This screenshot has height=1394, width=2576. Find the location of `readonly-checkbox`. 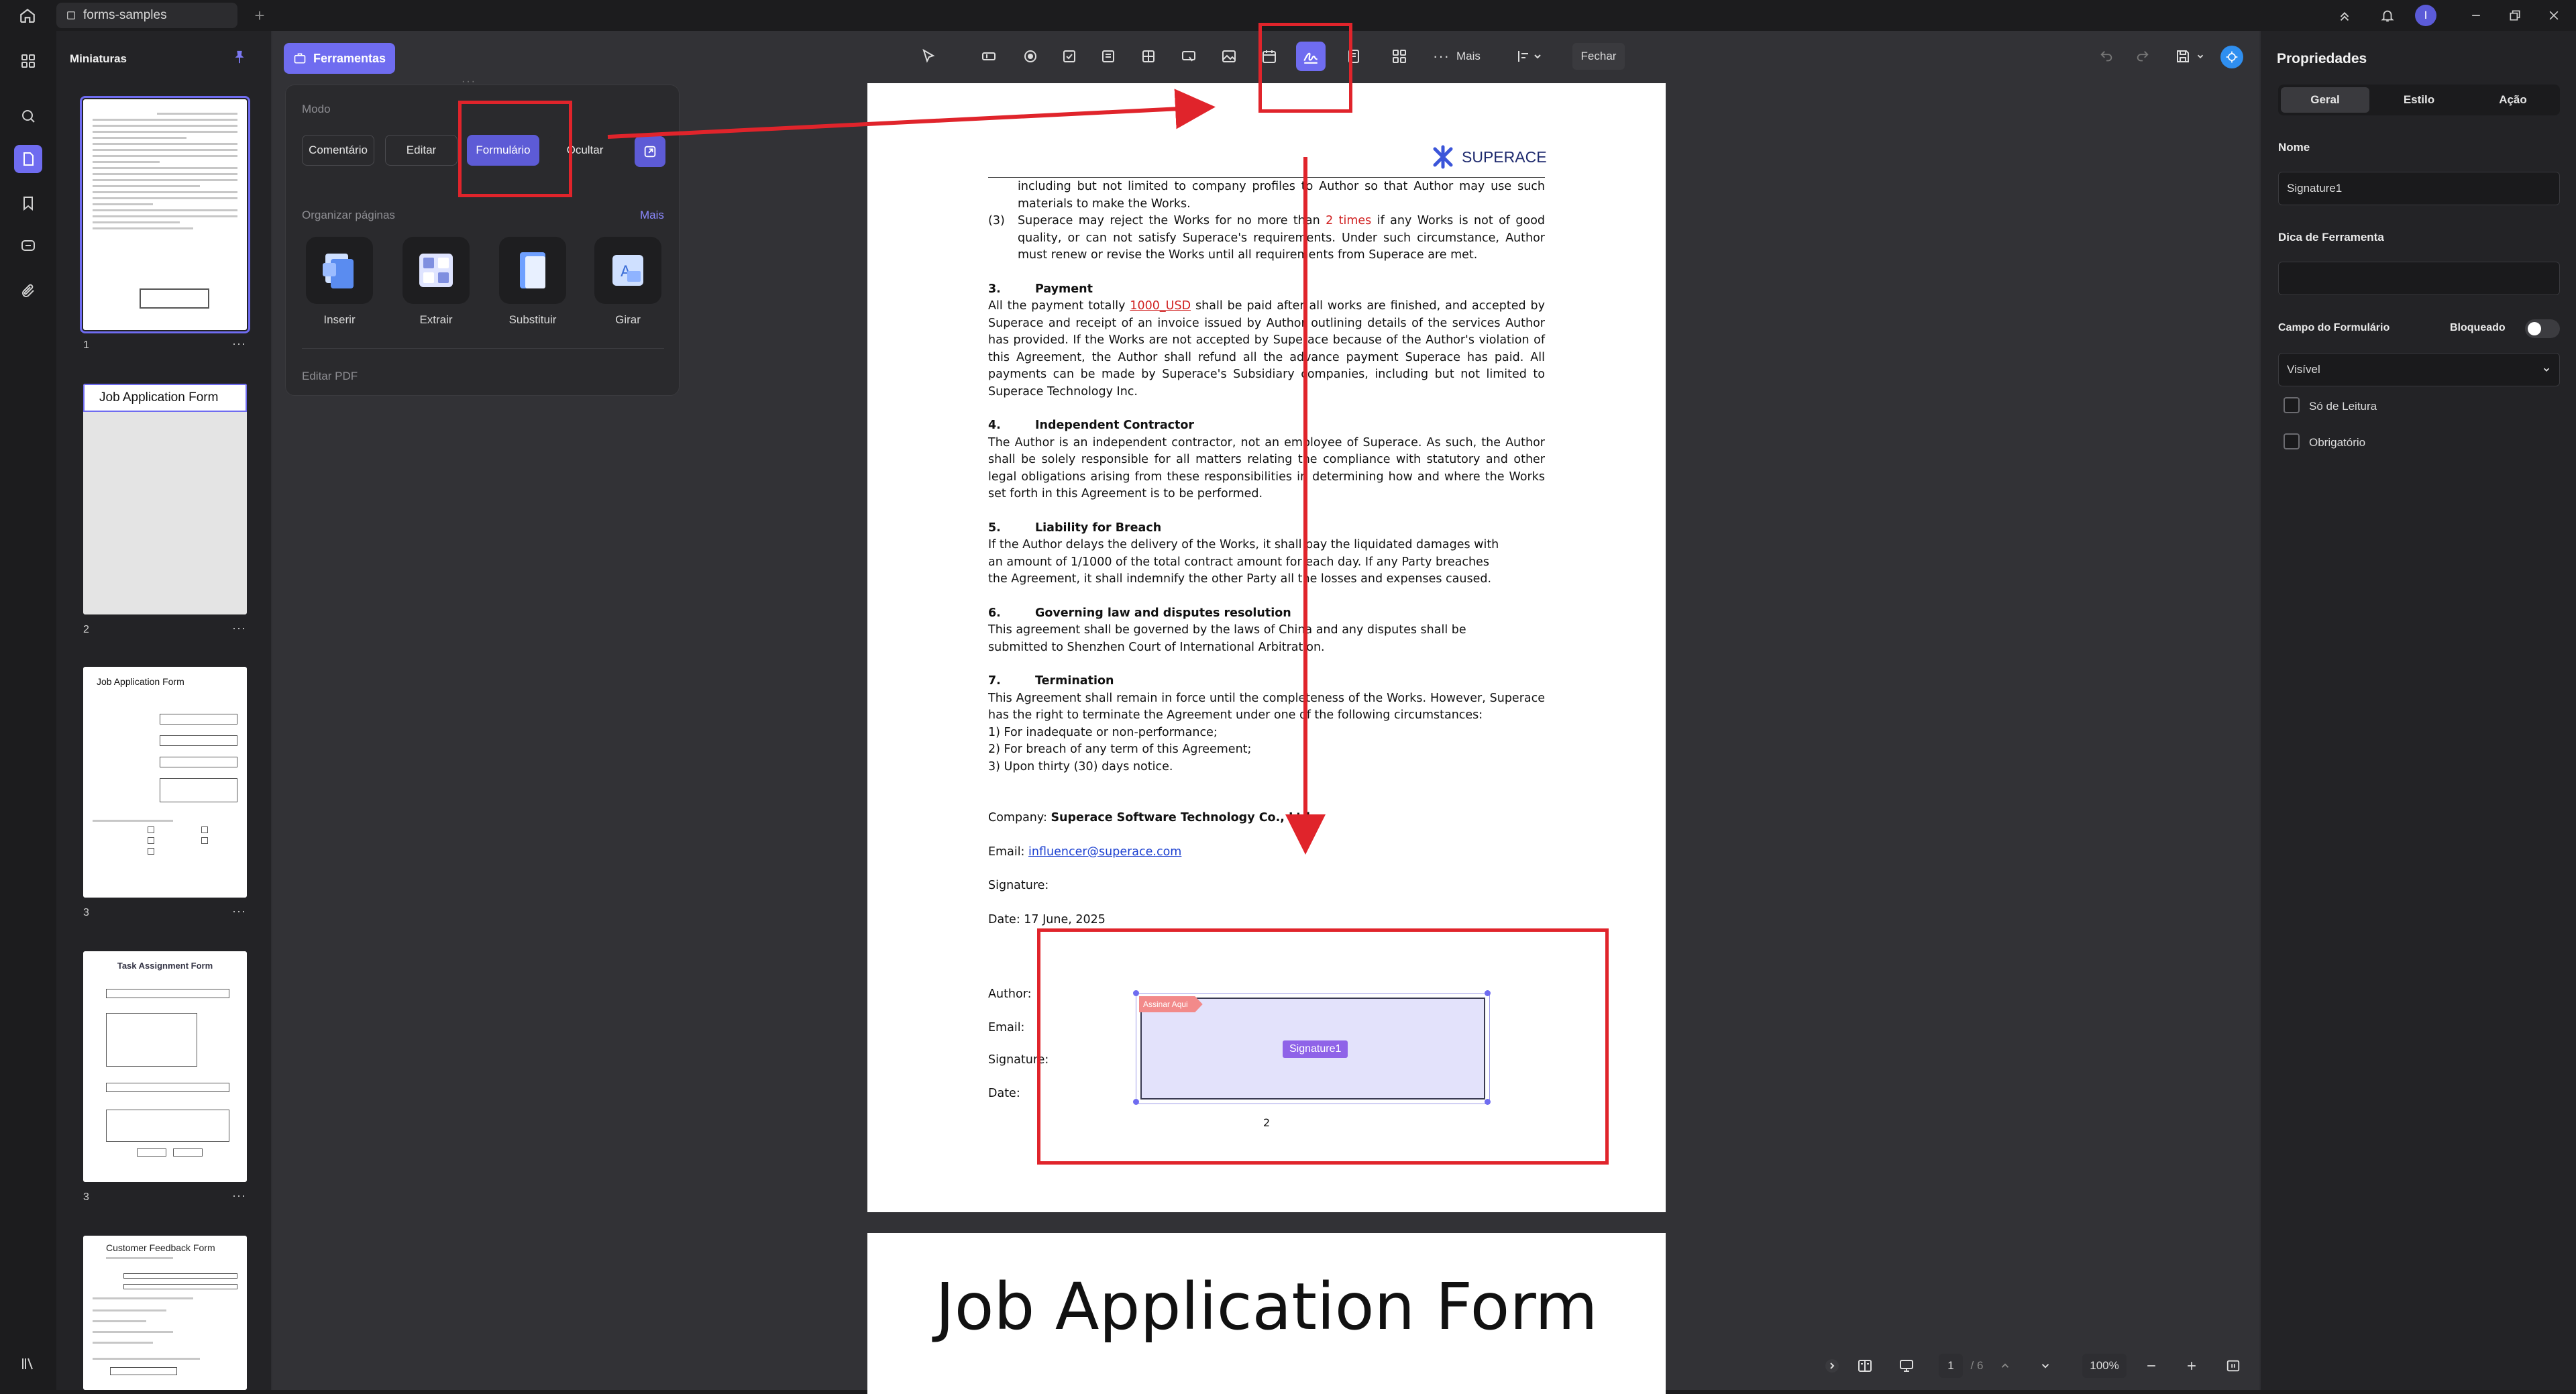

readonly-checkbox is located at coordinates (2292, 405).